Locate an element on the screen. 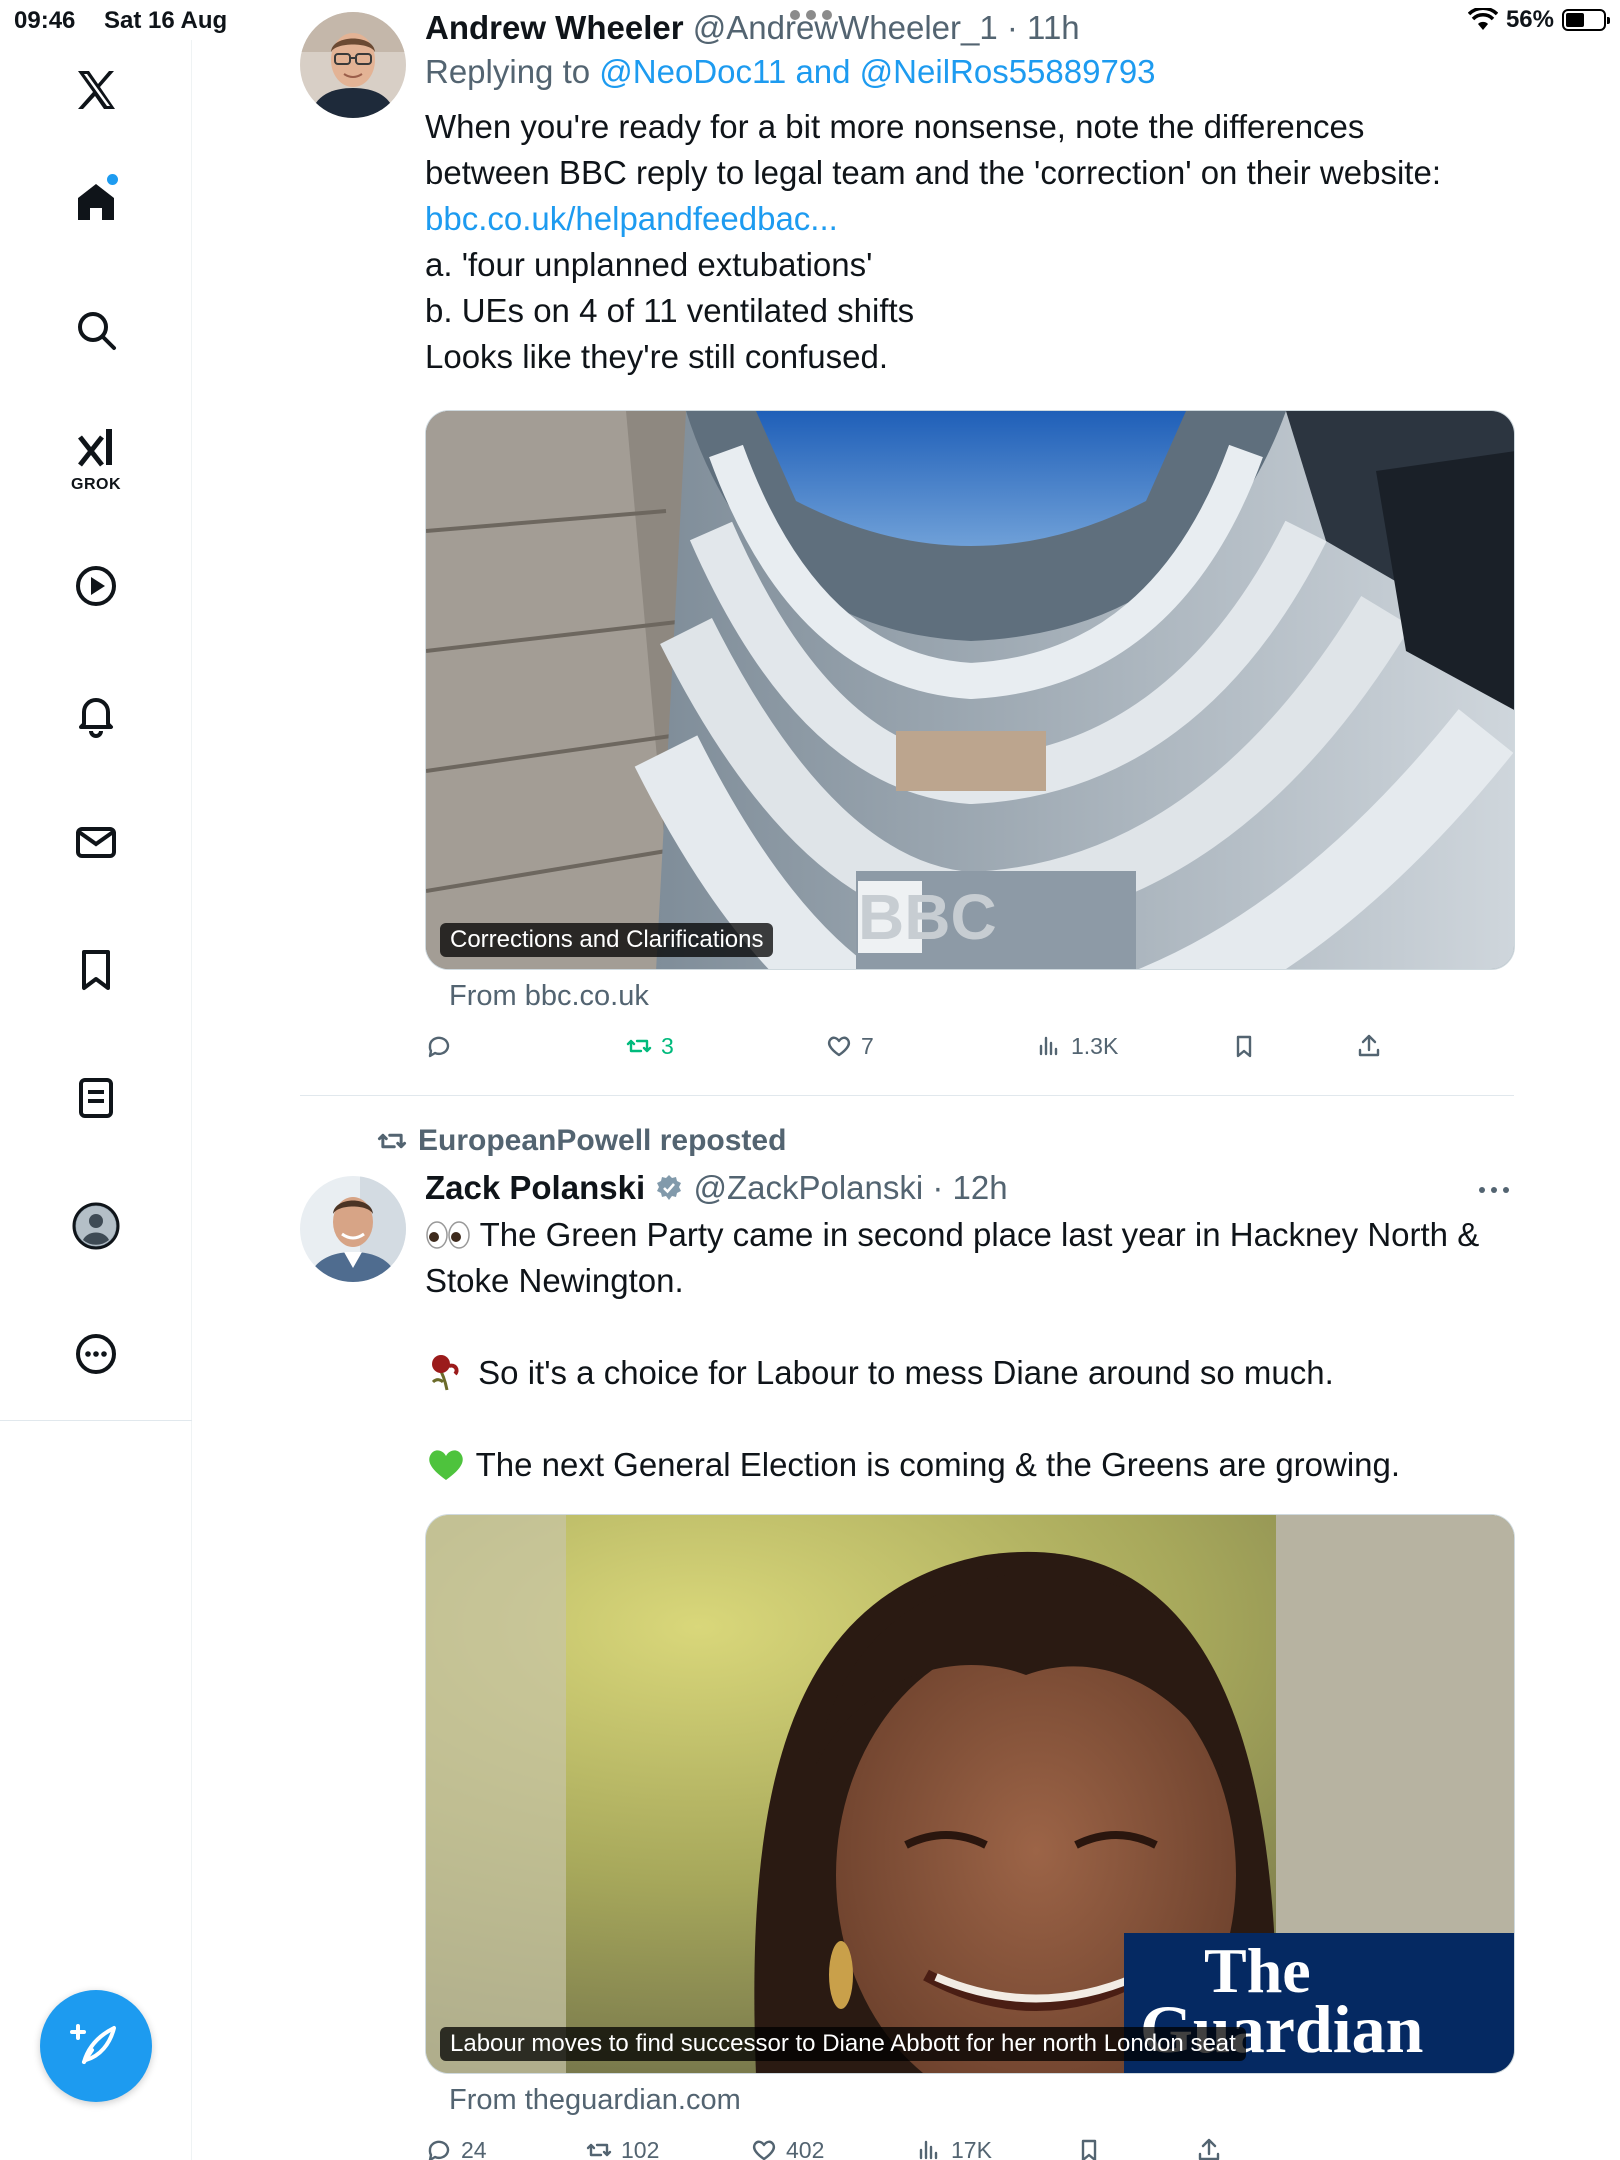 This screenshot has width=1620, height=2160. grok-icon: GROK is located at coordinates (96, 458).